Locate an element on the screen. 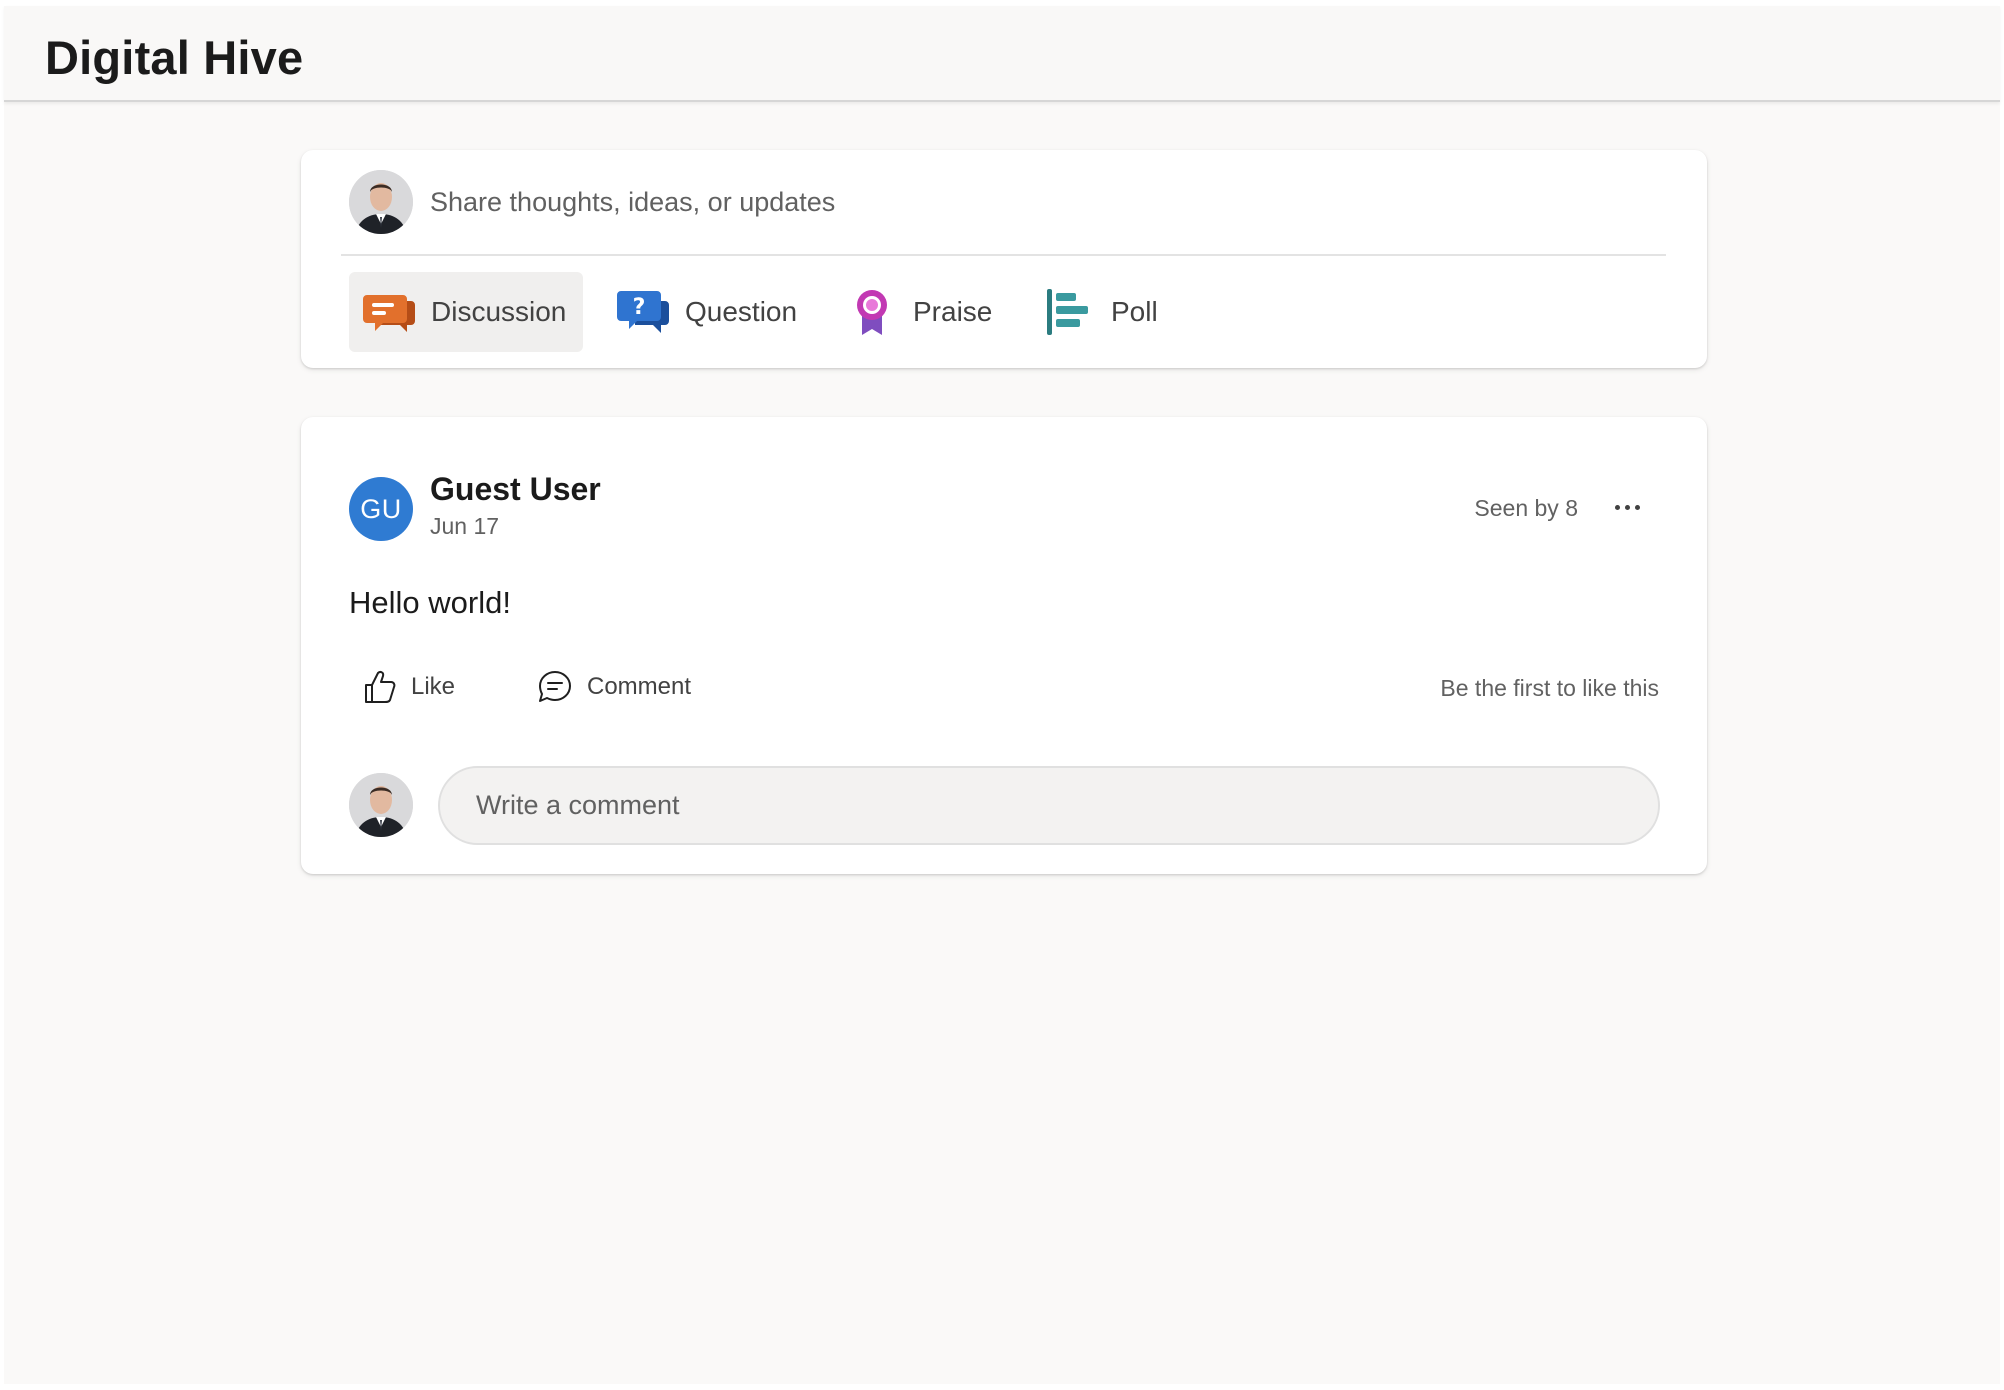  app-title: Digital Hive is located at coordinates (174, 57).